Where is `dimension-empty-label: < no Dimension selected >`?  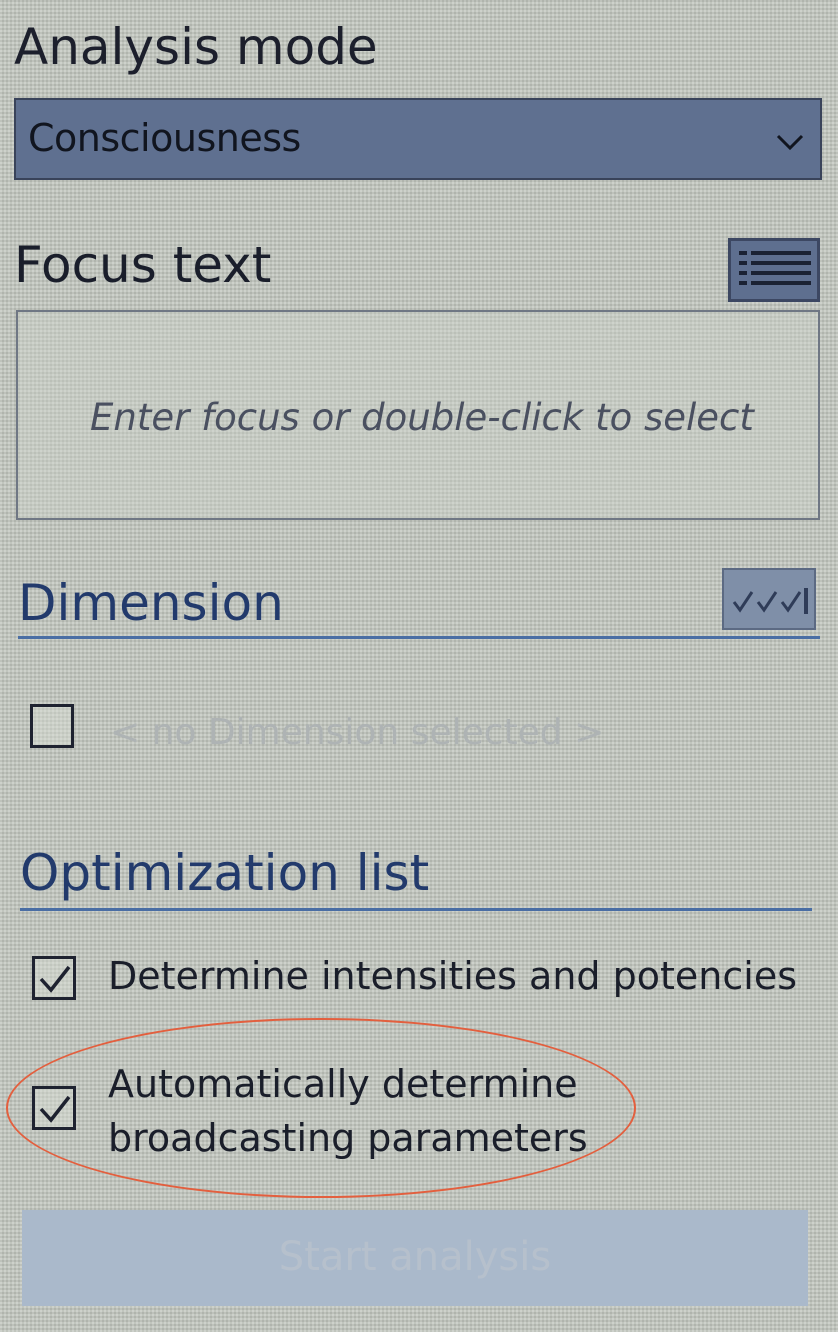 dimension-empty-label: < no Dimension selected > is located at coordinates (357, 732).